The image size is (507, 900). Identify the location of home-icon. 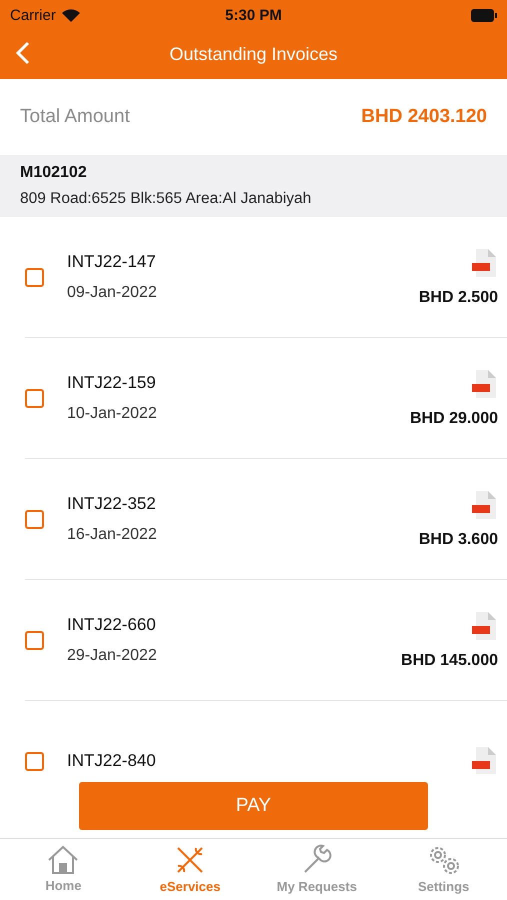
(63, 860).